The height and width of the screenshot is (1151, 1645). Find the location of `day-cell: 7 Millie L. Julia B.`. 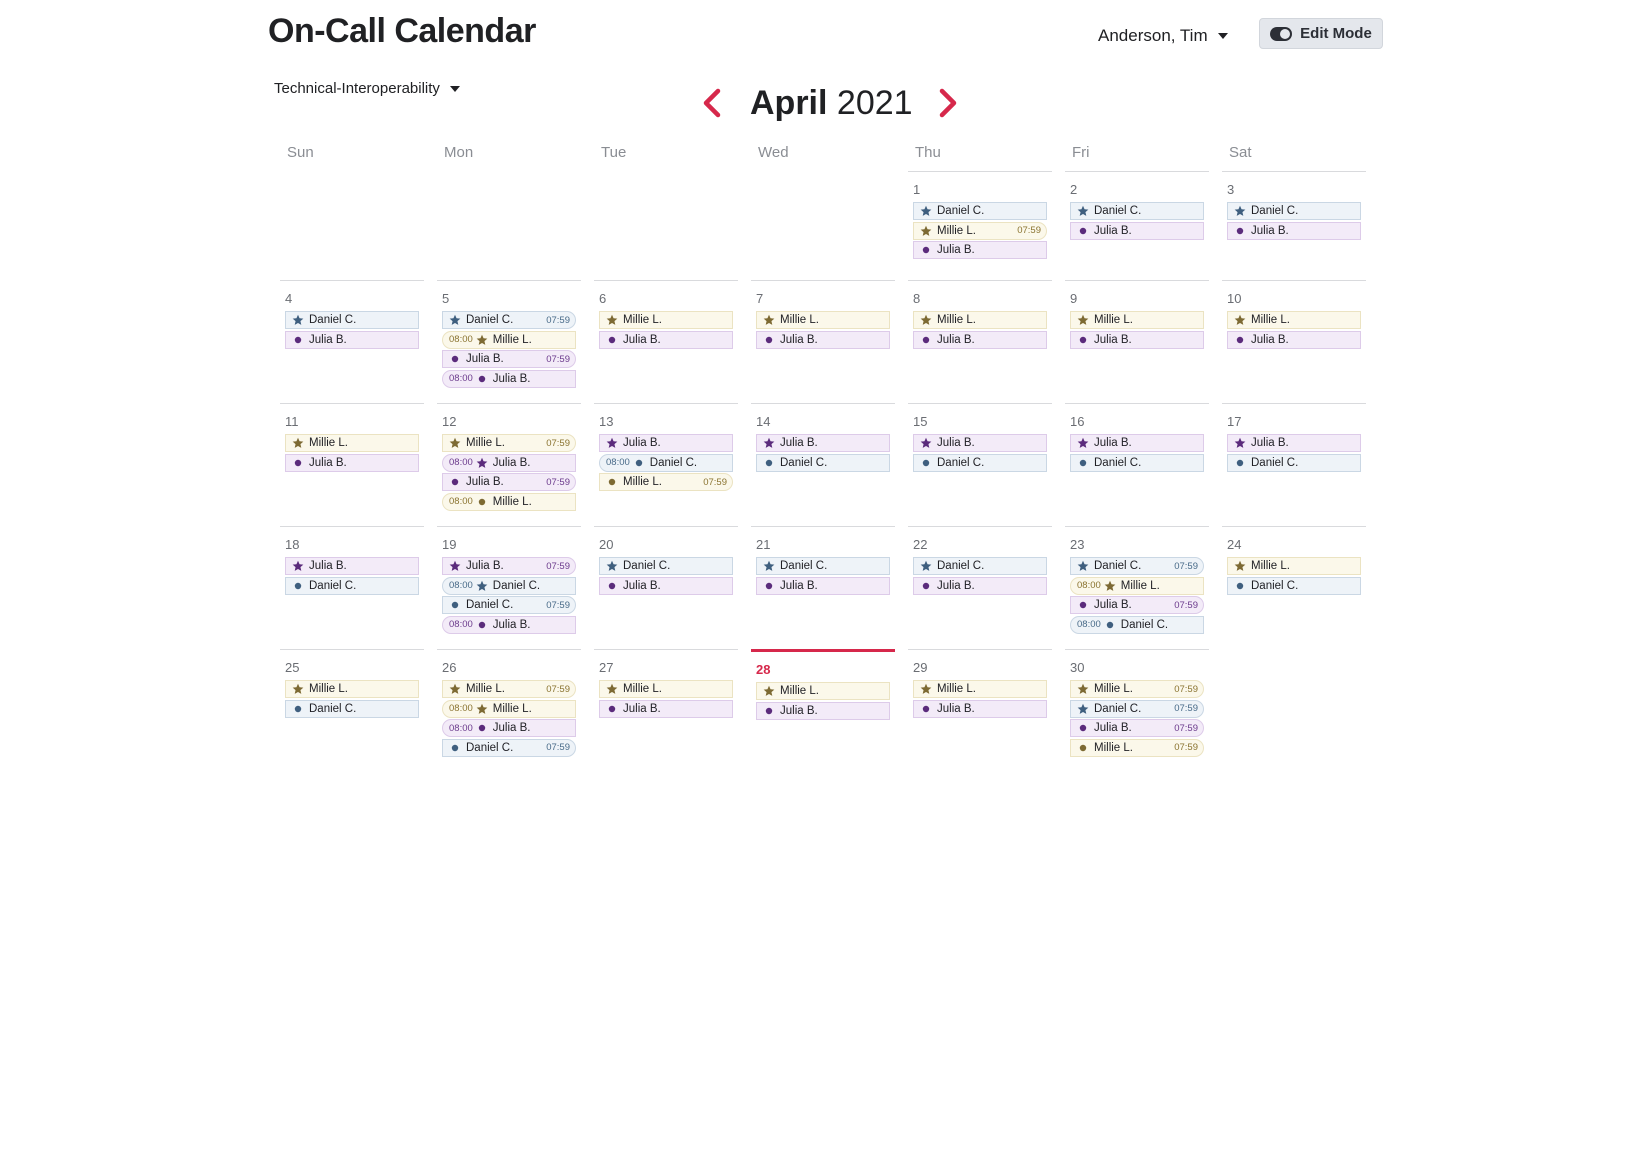

day-cell: 7 Millie L. Julia B. is located at coordinates (823, 341).